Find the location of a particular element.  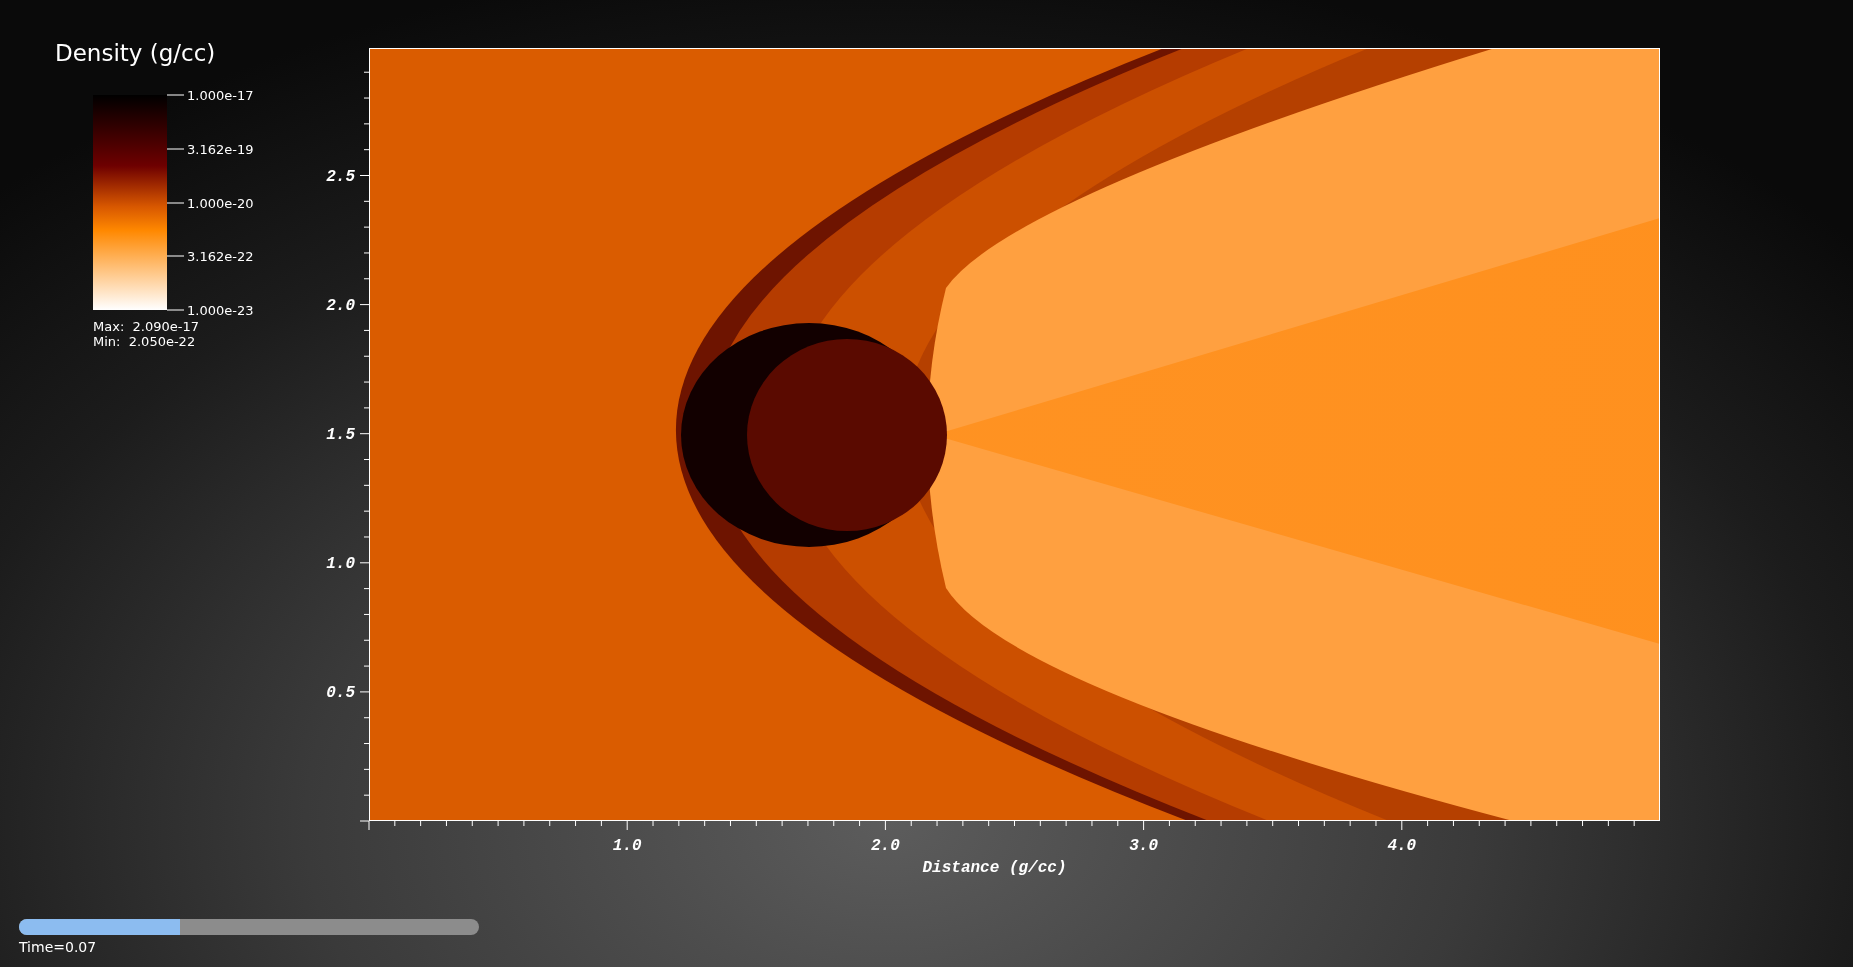

colorbar-tick-label: 1.000e-17 is located at coordinates (220, 95).